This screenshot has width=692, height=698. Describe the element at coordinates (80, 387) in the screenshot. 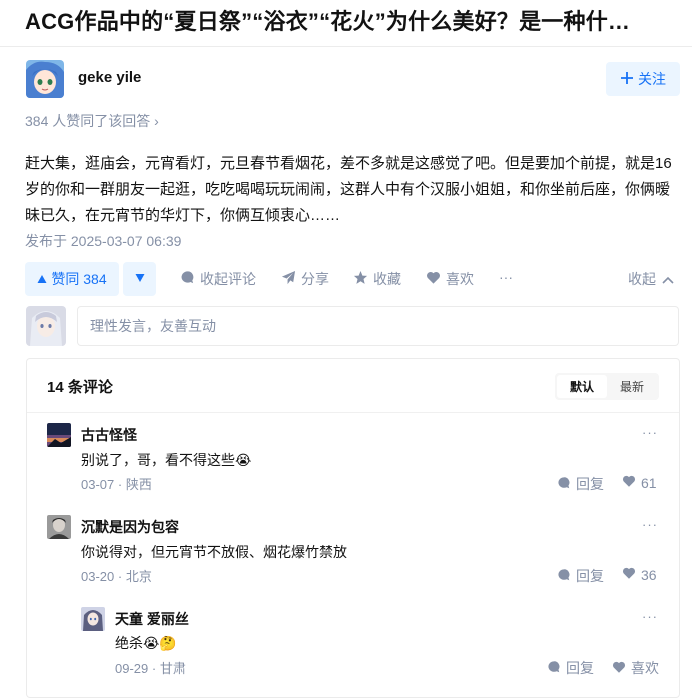

I see `comments-count: 14 条评论` at that location.